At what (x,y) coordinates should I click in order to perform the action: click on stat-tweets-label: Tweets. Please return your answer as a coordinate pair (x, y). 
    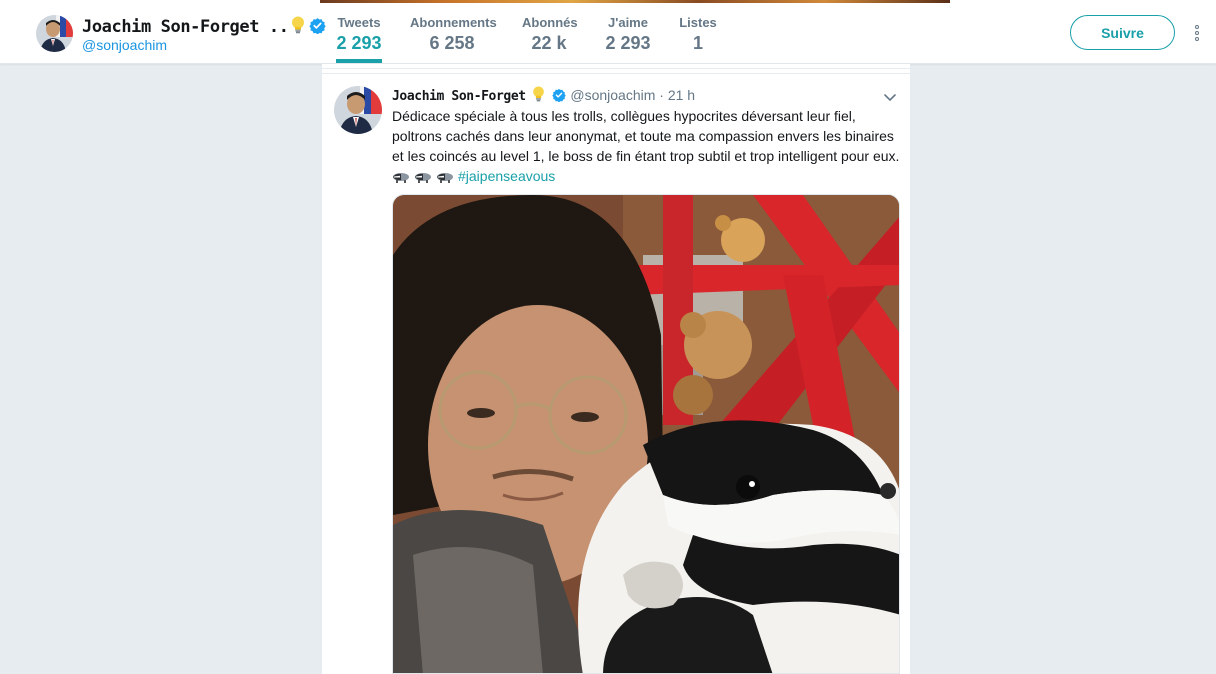
    Looking at the image, I should click on (359, 22).